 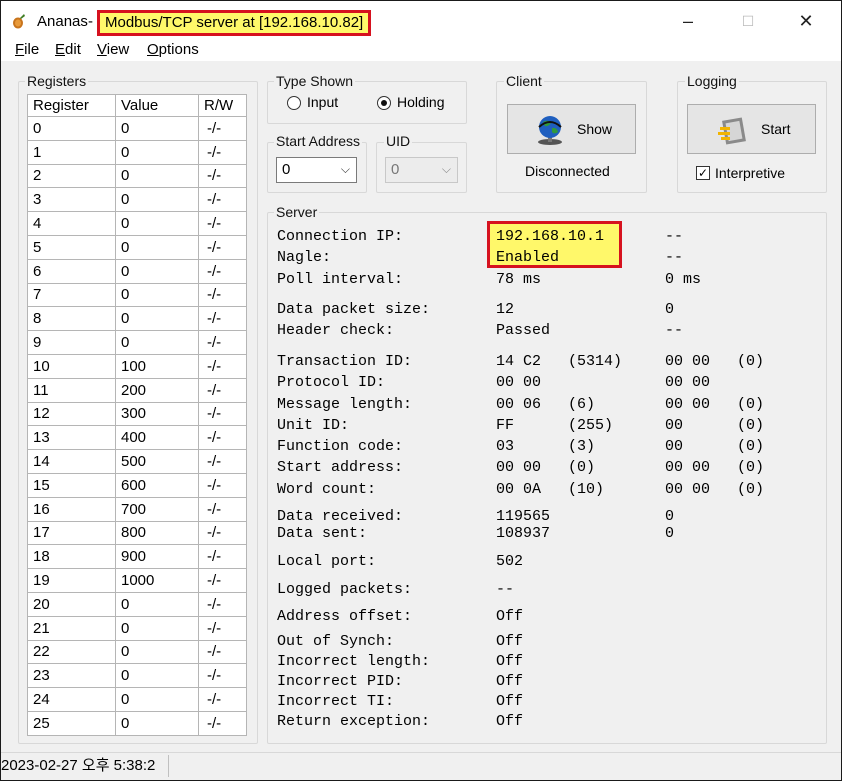 What do you see at coordinates (157, 366) in the screenshot?
I see `register-value: 100` at bounding box center [157, 366].